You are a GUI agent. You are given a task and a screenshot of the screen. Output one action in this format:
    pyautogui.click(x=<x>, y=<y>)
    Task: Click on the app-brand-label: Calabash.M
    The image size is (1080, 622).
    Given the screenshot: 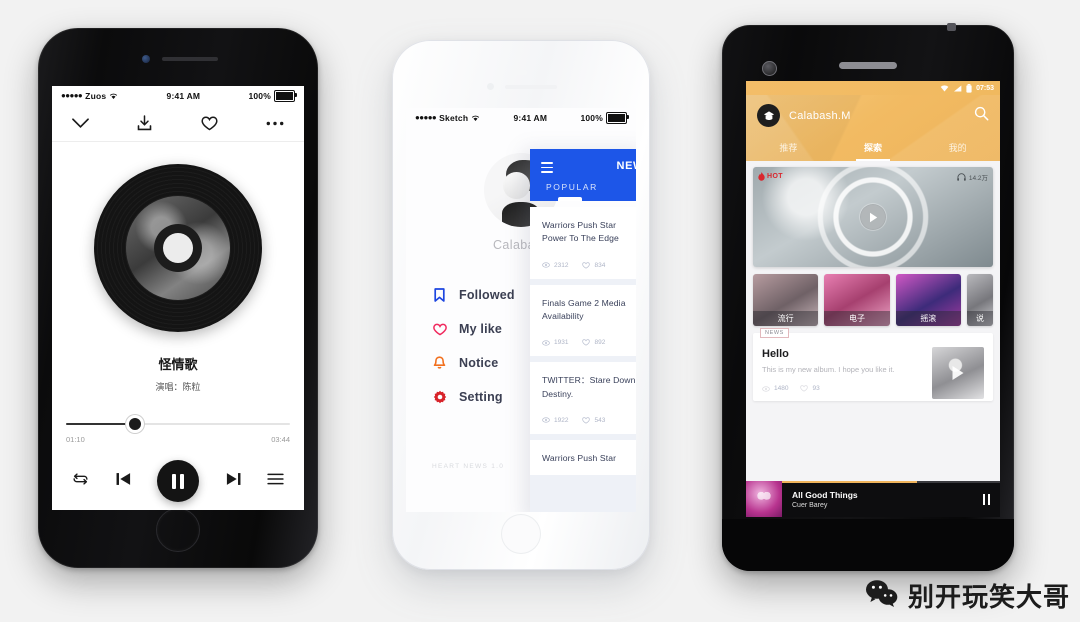 What is the action you would take?
    pyautogui.click(x=820, y=115)
    